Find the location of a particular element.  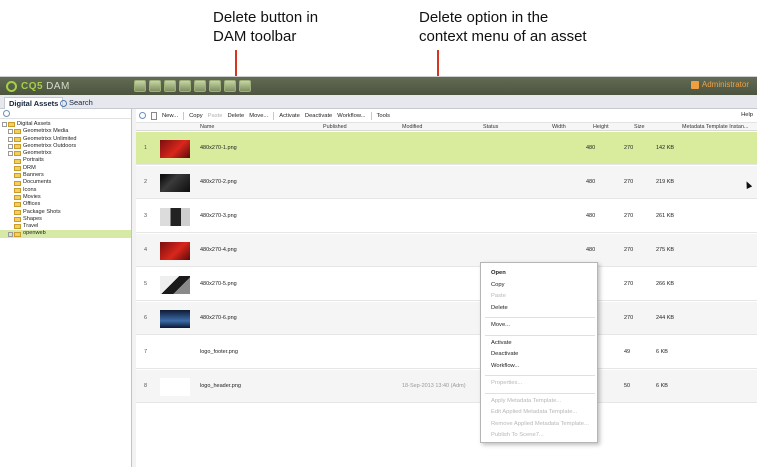

table-row: 4 480x270-4.png 480 270 275 KB is located at coordinates (446, 250).